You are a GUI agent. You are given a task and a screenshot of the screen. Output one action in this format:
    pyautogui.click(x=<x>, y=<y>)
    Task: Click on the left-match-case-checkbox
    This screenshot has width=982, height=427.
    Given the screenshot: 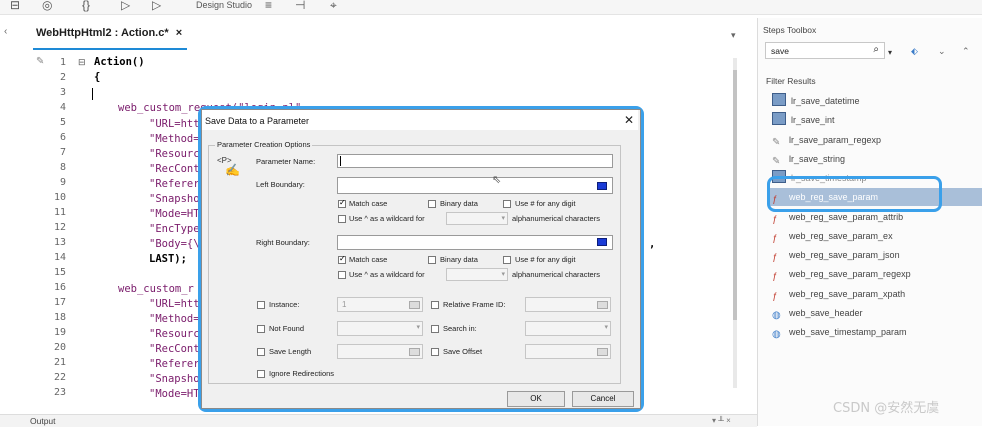 What is the action you would take?
    pyautogui.click(x=342, y=203)
    